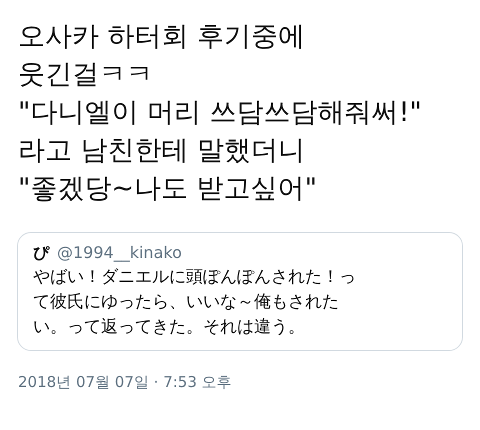  I want to click on quoted-text-line: い。って返ってきた。それは違う。, so click(169, 327).